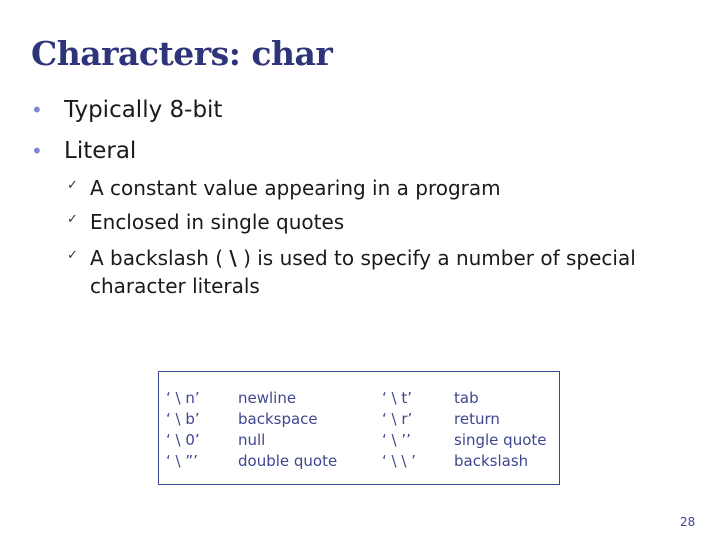 This screenshot has height=540, width=720. Describe the element at coordinates (288, 461) in the screenshot. I see `escape-description: double quote` at that location.